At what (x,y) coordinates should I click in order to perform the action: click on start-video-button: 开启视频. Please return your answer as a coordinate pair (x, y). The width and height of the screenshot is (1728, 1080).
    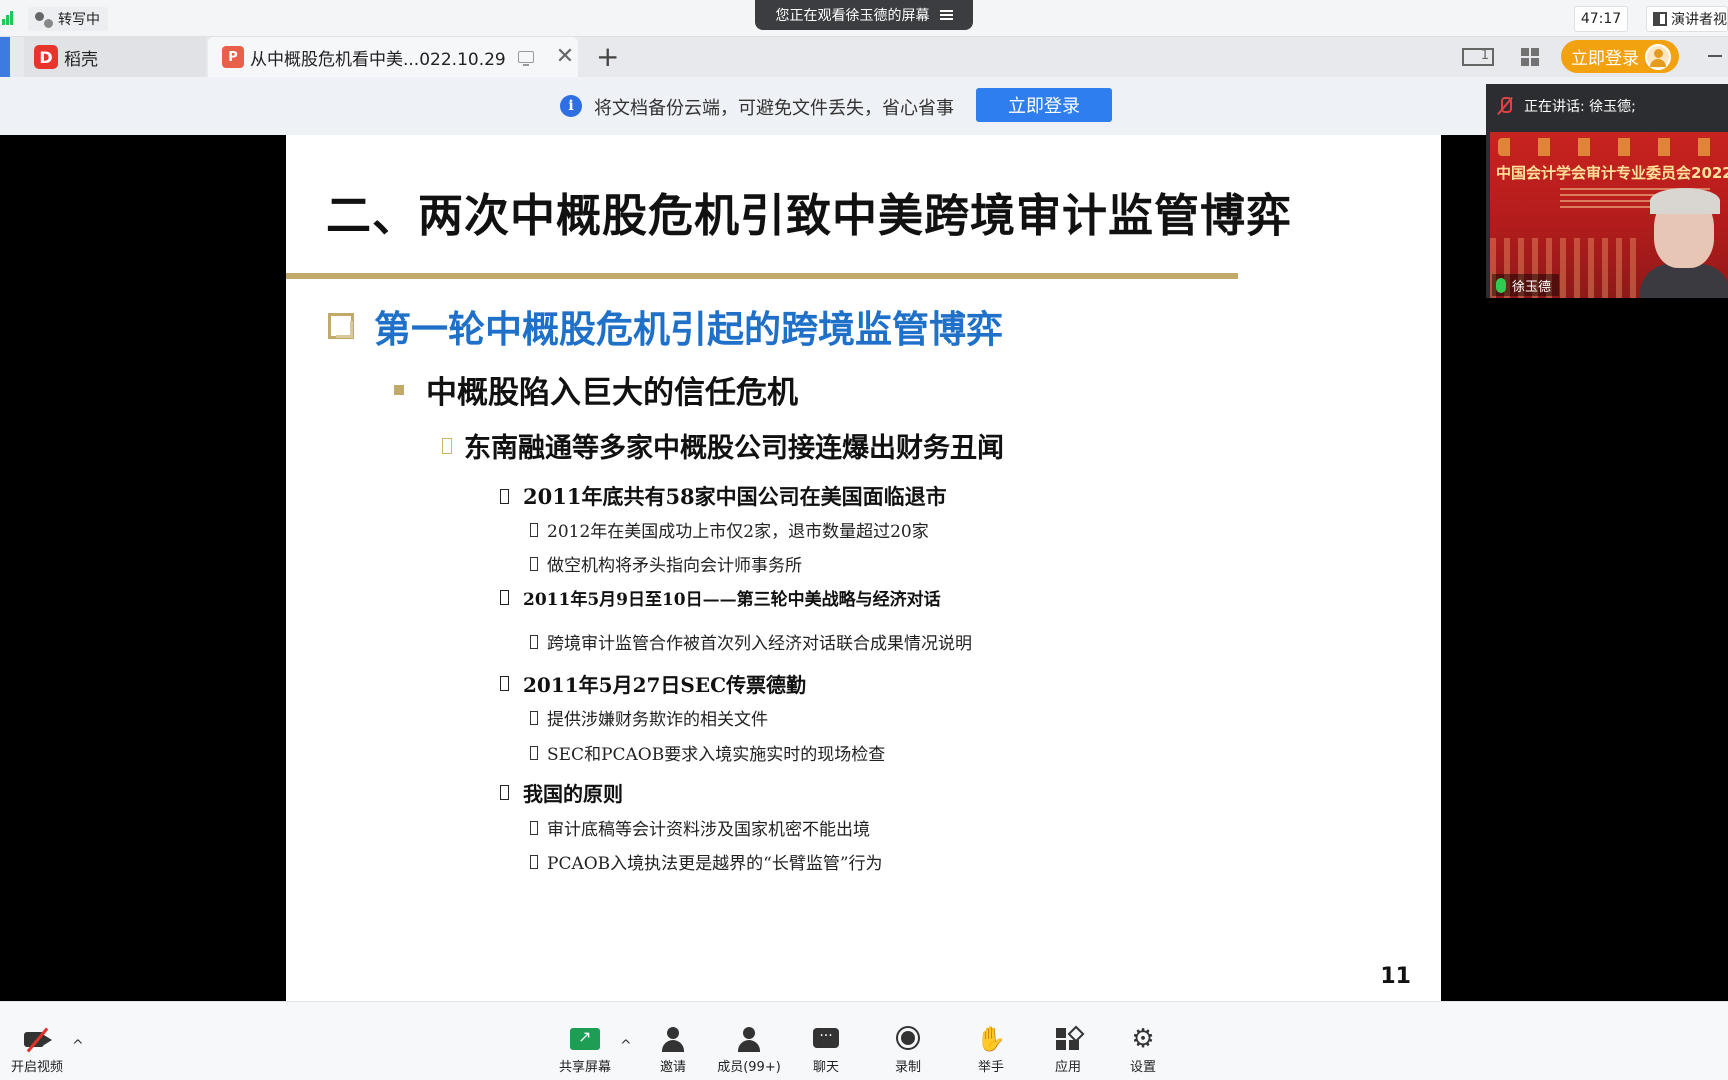
    Looking at the image, I should click on (37, 1052).